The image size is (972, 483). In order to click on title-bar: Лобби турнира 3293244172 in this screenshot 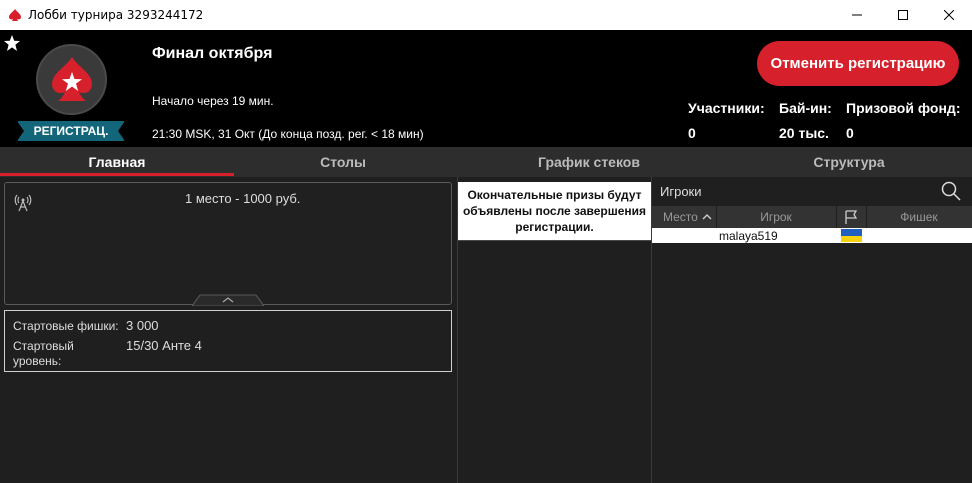, I will do `click(486, 15)`.